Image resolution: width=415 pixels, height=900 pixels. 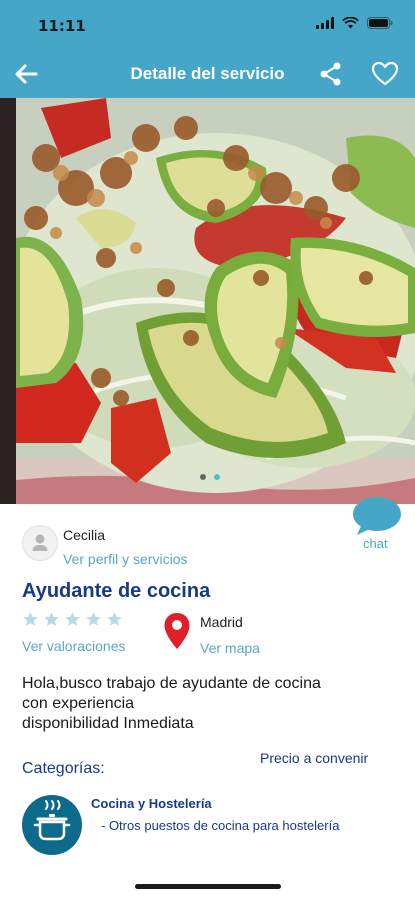 What do you see at coordinates (62, 26) in the screenshot?
I see `status-time: 11:11` at bounding box center [62, 26].